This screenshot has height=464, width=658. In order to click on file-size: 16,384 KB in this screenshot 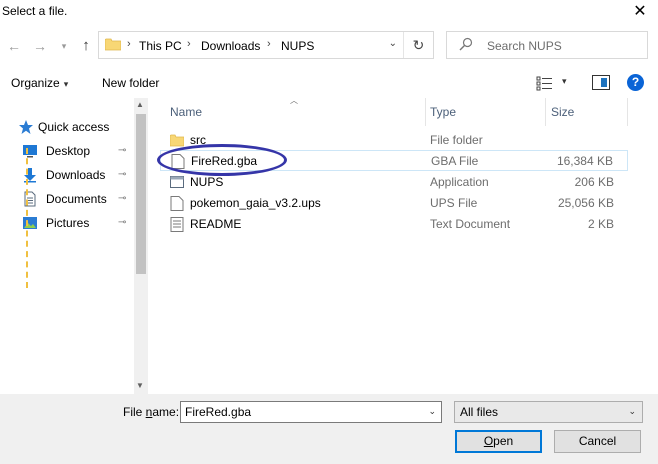, I will do `click(584, 161)`.